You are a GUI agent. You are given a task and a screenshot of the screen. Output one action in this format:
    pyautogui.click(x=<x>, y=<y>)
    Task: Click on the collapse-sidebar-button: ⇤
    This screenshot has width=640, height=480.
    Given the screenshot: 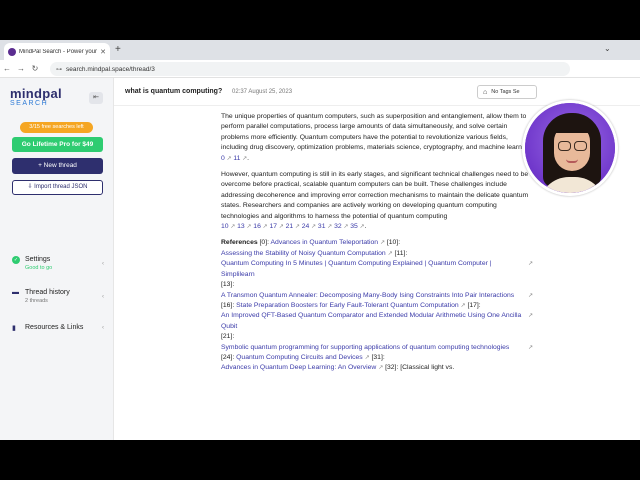 What is the action you would take?
    pyautogui.click(x=96, y=98)
    